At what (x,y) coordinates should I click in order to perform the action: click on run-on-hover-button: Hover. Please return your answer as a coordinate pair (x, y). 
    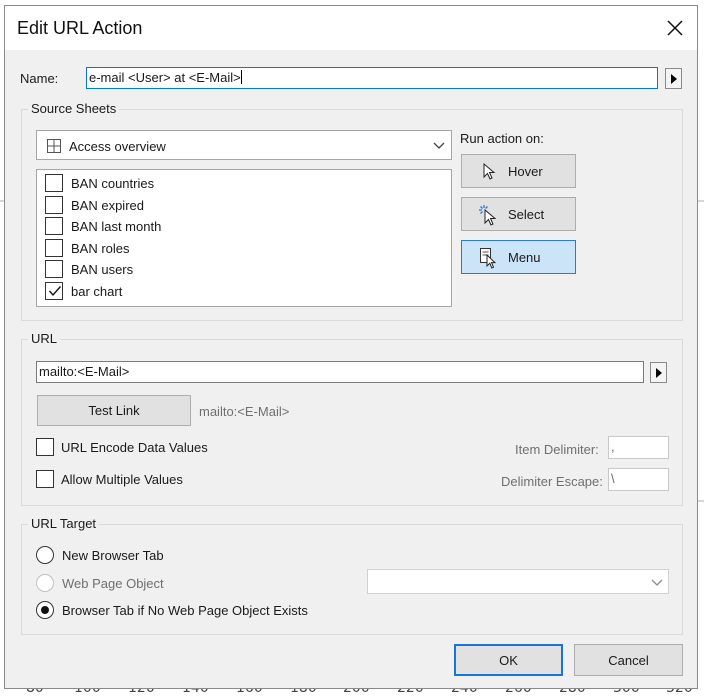
    Looking at the image, I should click on (518, 171).